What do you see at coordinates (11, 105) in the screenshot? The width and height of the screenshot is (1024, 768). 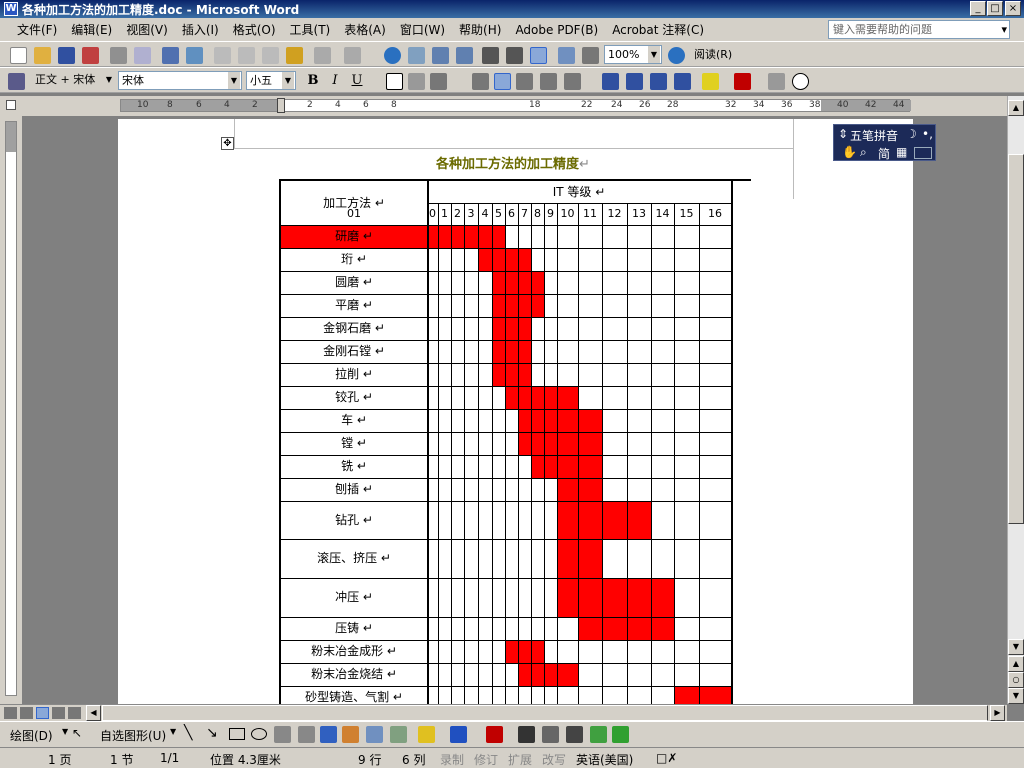 I see `tab-selector-icon` at bounding box center [11, 105].